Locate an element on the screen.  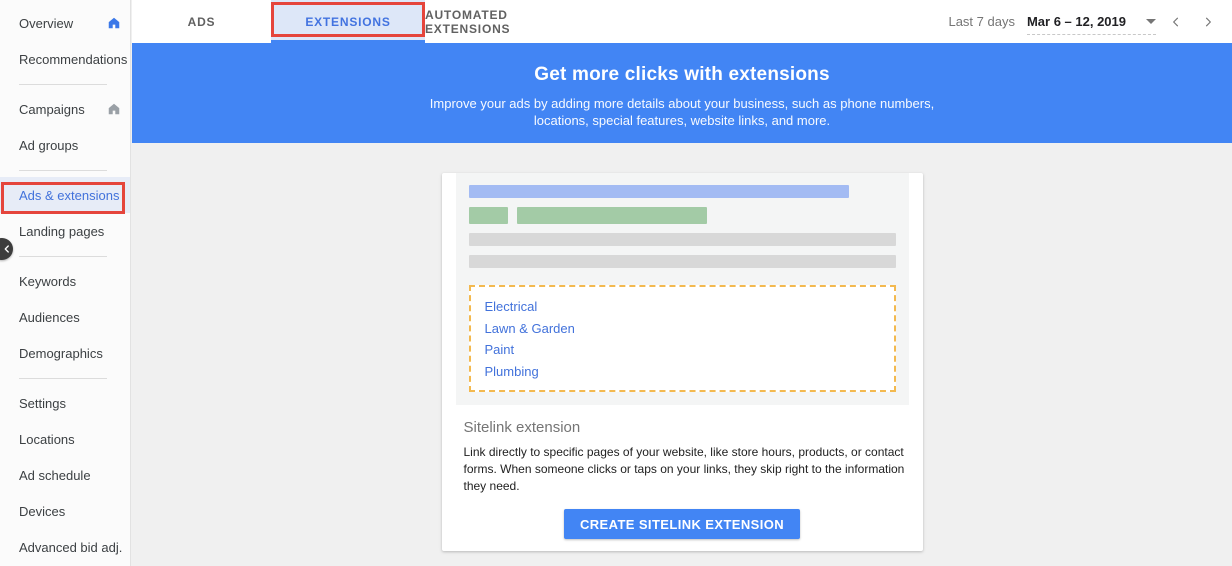
sidebar-item-audiences: Audiences is located at coordinates (65, 317).